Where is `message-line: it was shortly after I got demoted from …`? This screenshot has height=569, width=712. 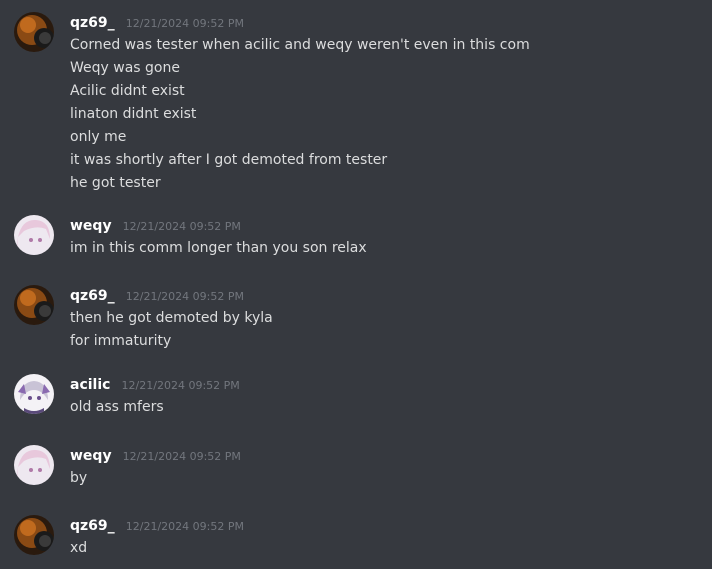 message-line: it was shortly after I got demoted from … is located at coordinates (229, 160).